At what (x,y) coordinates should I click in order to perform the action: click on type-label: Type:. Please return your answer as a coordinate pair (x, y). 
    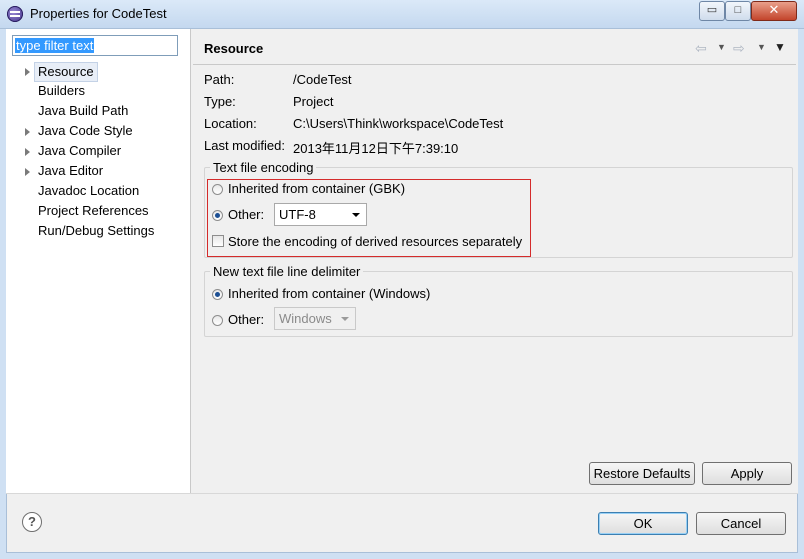
    Looking at the image, I should click on (220, 101).